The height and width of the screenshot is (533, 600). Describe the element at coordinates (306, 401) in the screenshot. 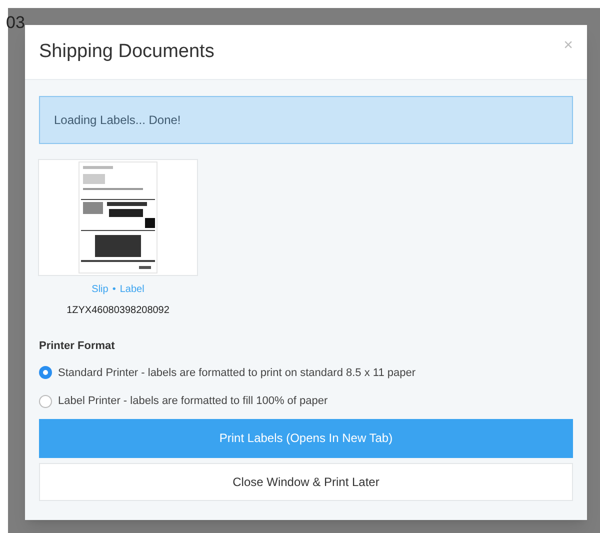

I see `radio-option: Label Printer - labels are formatted to fill 100% of paper` at that location.